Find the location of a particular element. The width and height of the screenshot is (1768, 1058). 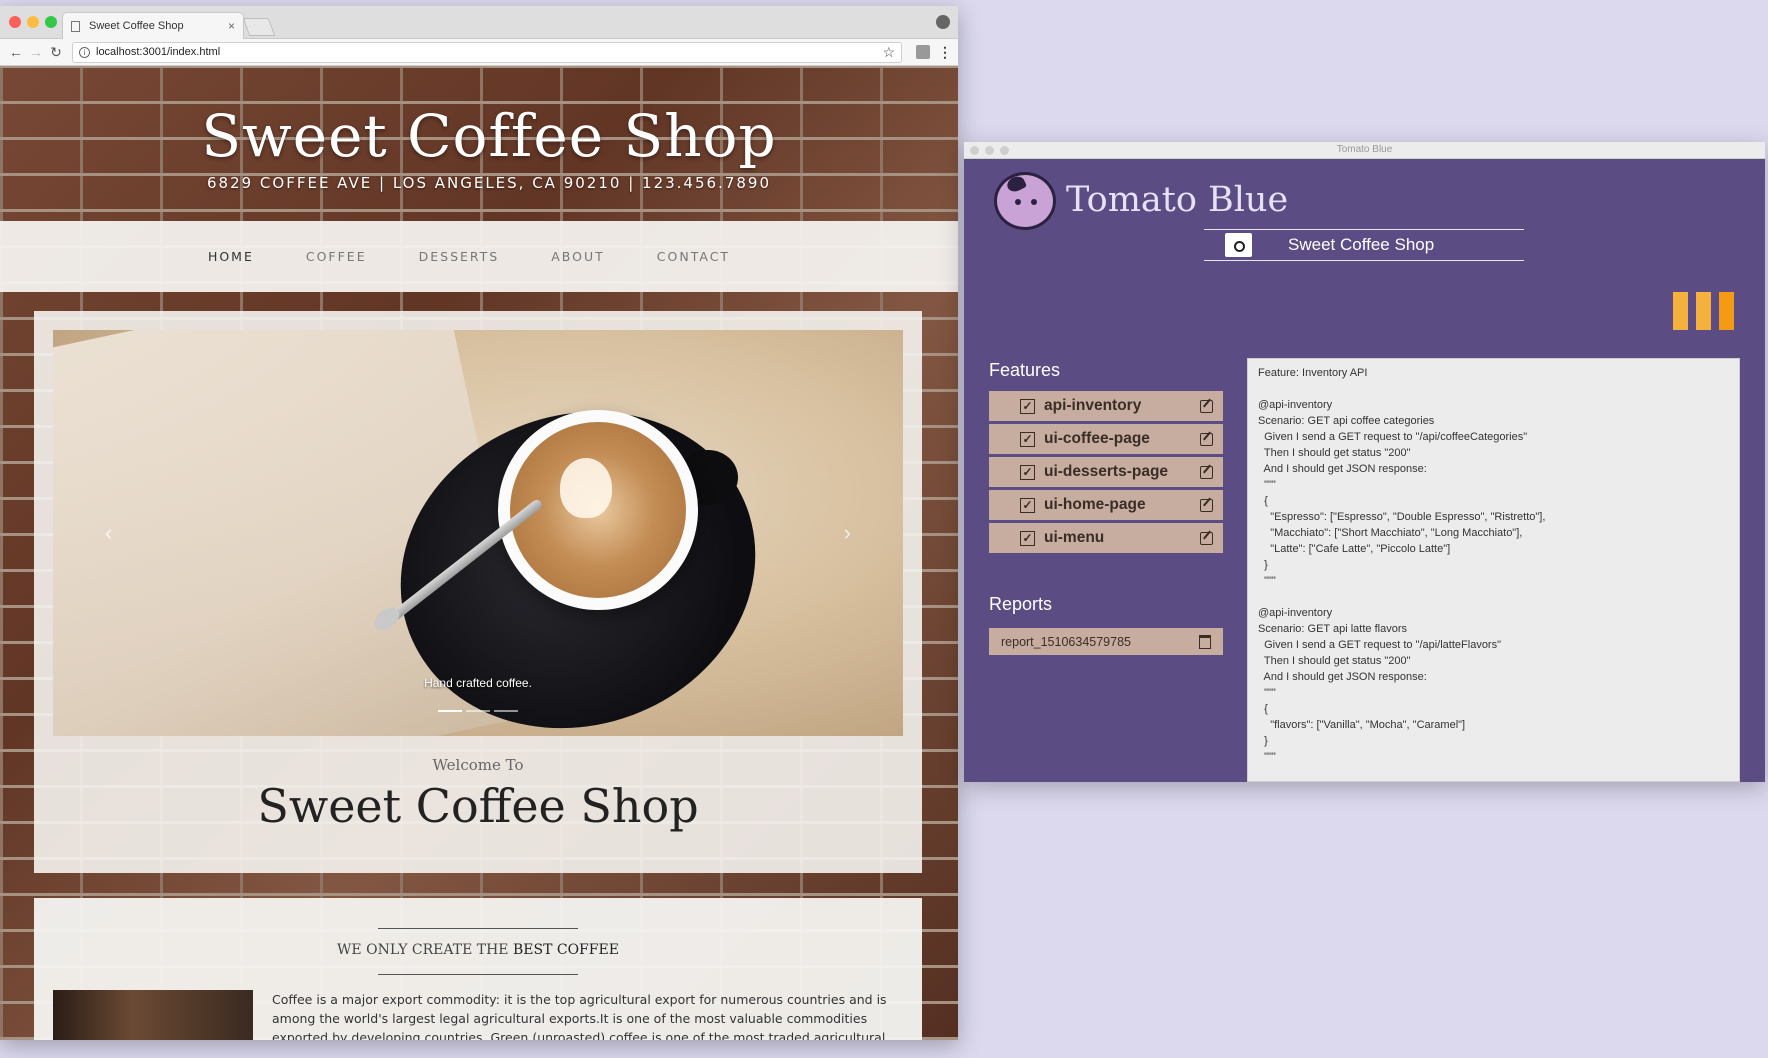

tab-bar: Sweet Coffee Shop × is located at coordinates (479, 22).